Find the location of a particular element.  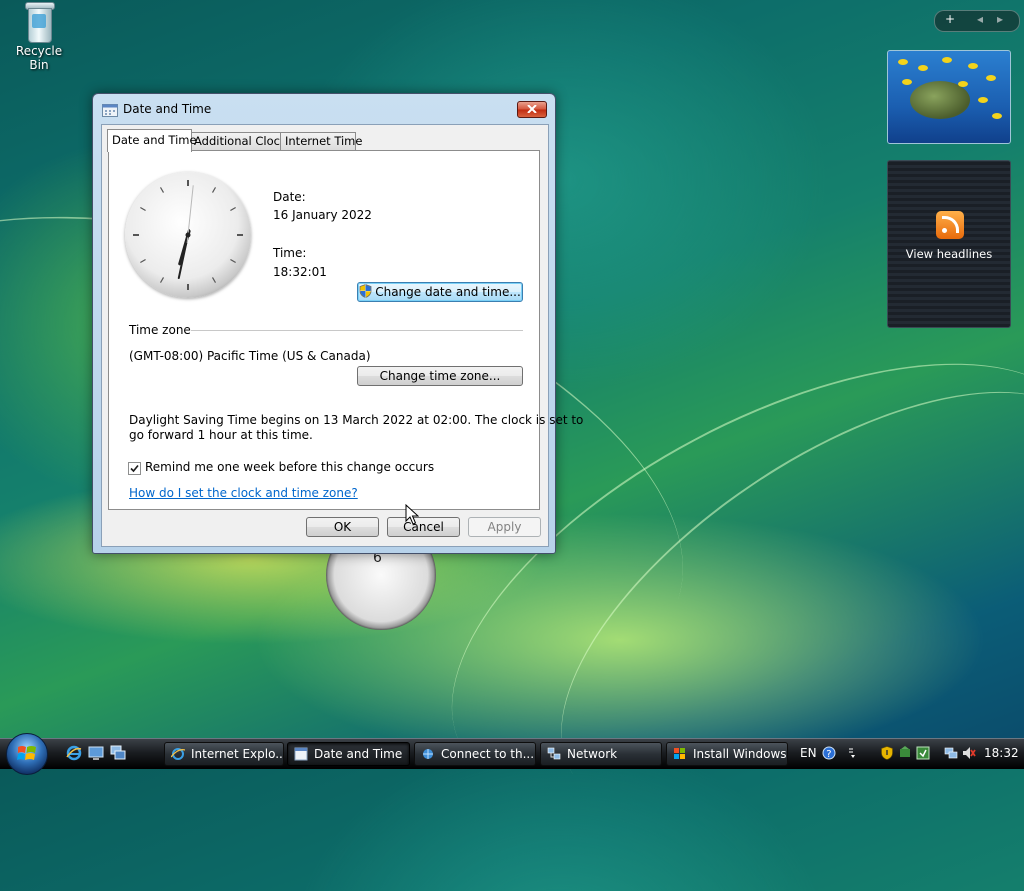

sync-icon is located at coordinates (923, 753).